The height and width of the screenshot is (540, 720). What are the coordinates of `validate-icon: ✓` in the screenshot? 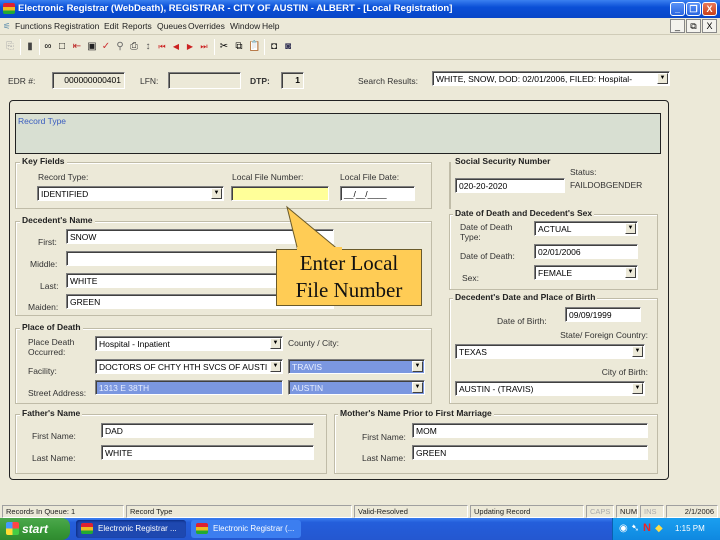 It's located at (106, 47).